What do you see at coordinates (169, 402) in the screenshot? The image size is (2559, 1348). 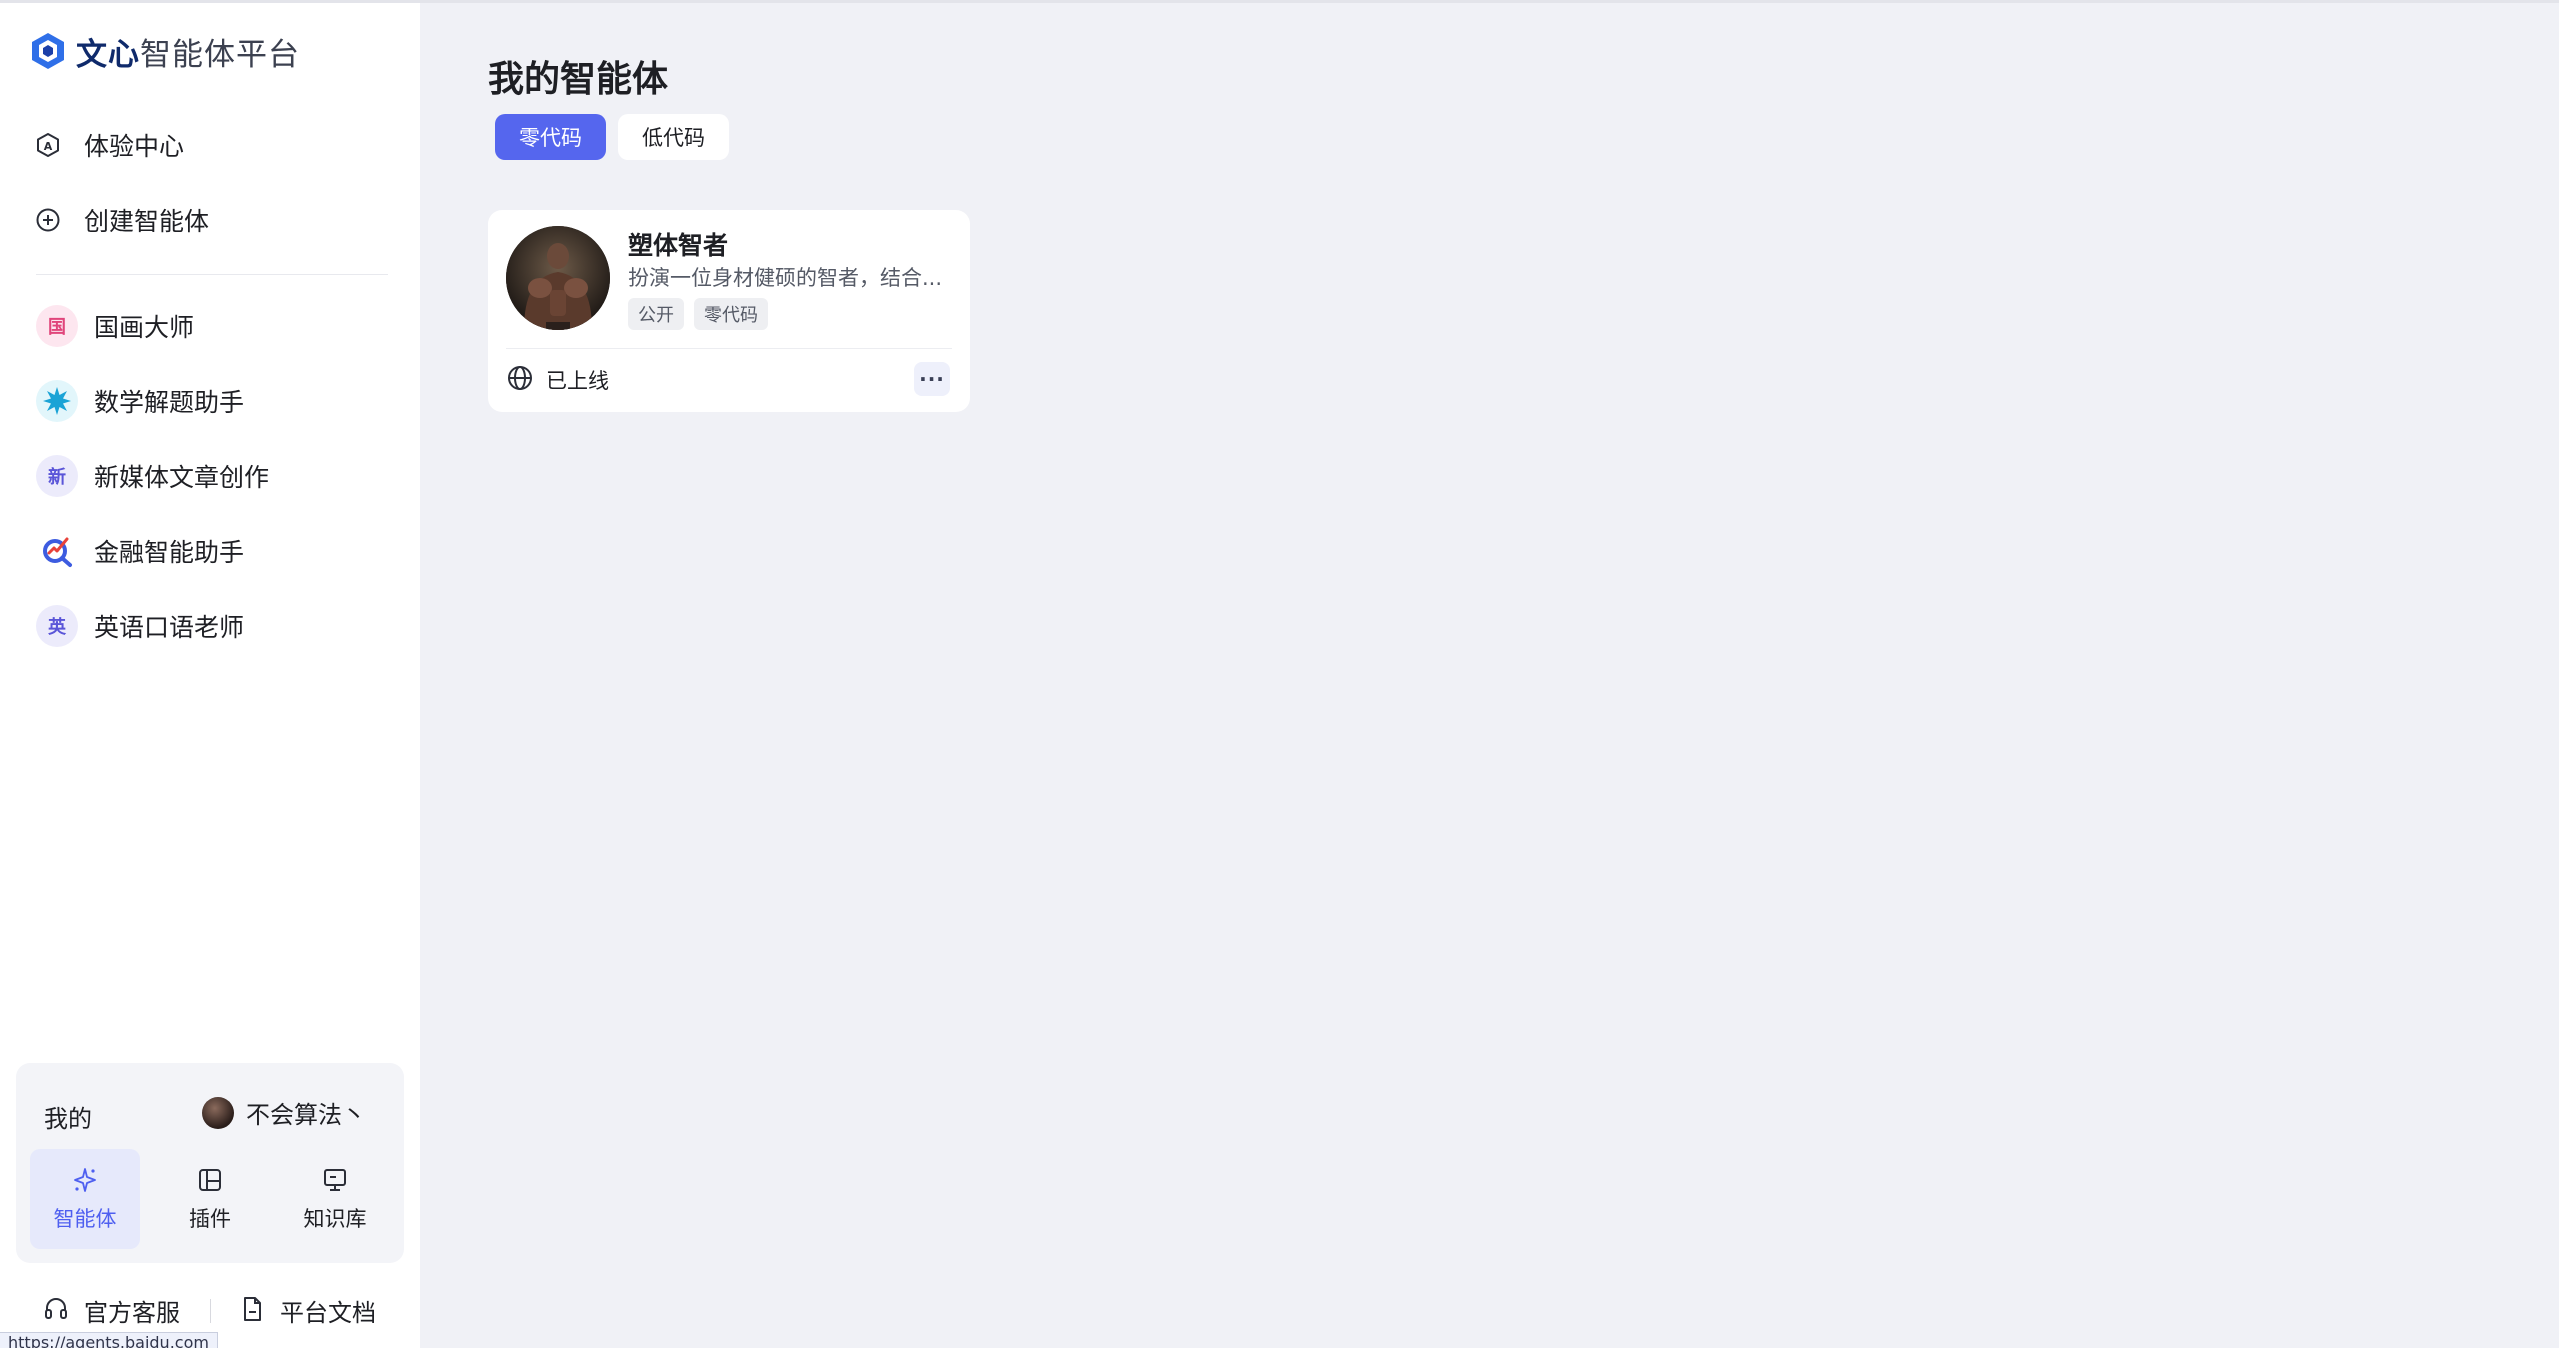 I see `agent-label: 数学解题助手` at bounding box center [169, 402].